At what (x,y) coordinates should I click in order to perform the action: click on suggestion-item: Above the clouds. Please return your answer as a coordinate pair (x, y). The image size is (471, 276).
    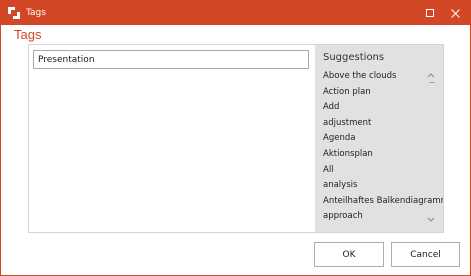
    Looking at the image, I should click on (381, 77).